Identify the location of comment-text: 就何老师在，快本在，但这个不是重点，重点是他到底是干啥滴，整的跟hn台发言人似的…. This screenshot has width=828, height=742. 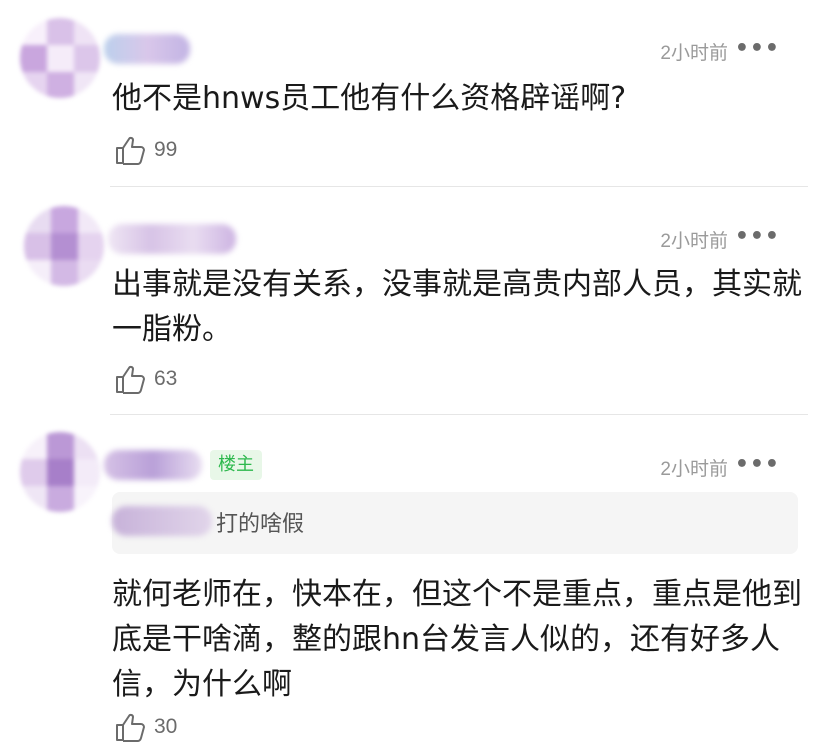
(457, 639).